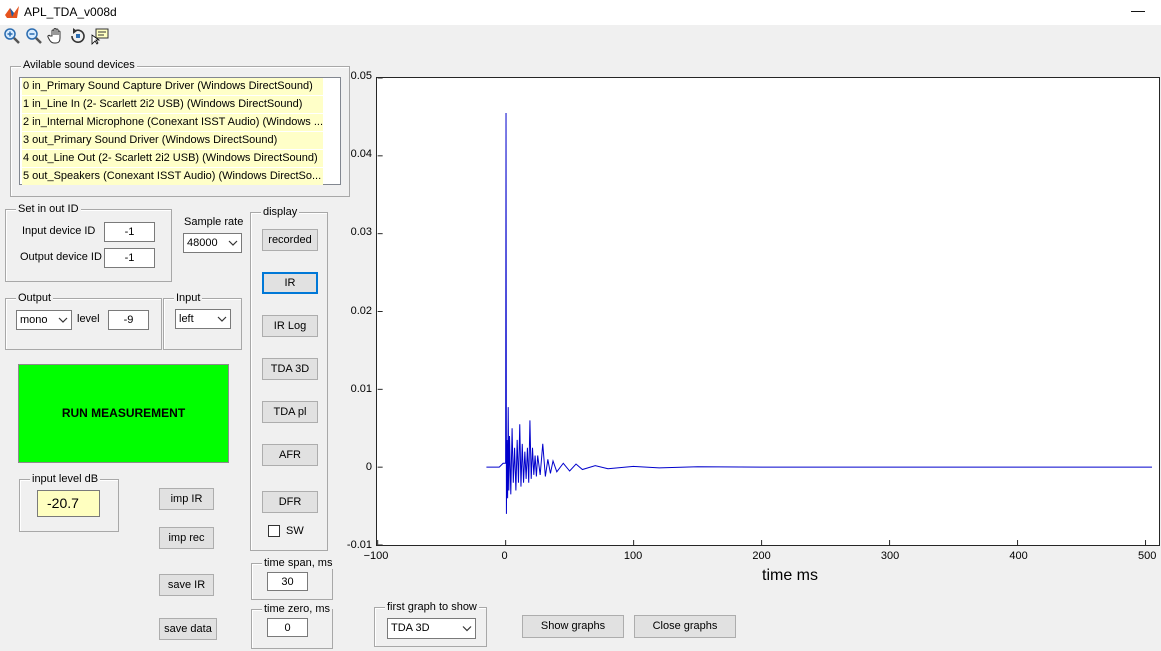 The width and height of the screenshot is (1161, 651). I want to click on x-tick-label: 400, so click(1018, 556).